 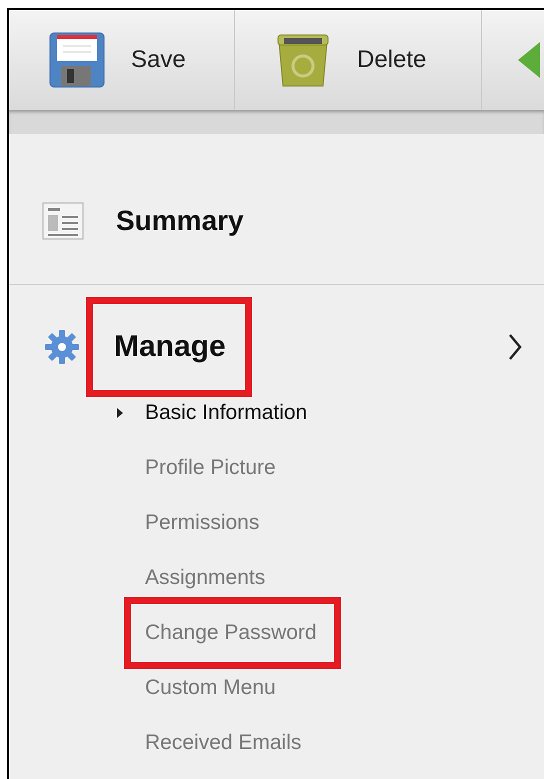 What do you see at coordinates (210, 687) in the screenshot?
I see `menu-item: Custom Menu` at bounding box center [210, 687].